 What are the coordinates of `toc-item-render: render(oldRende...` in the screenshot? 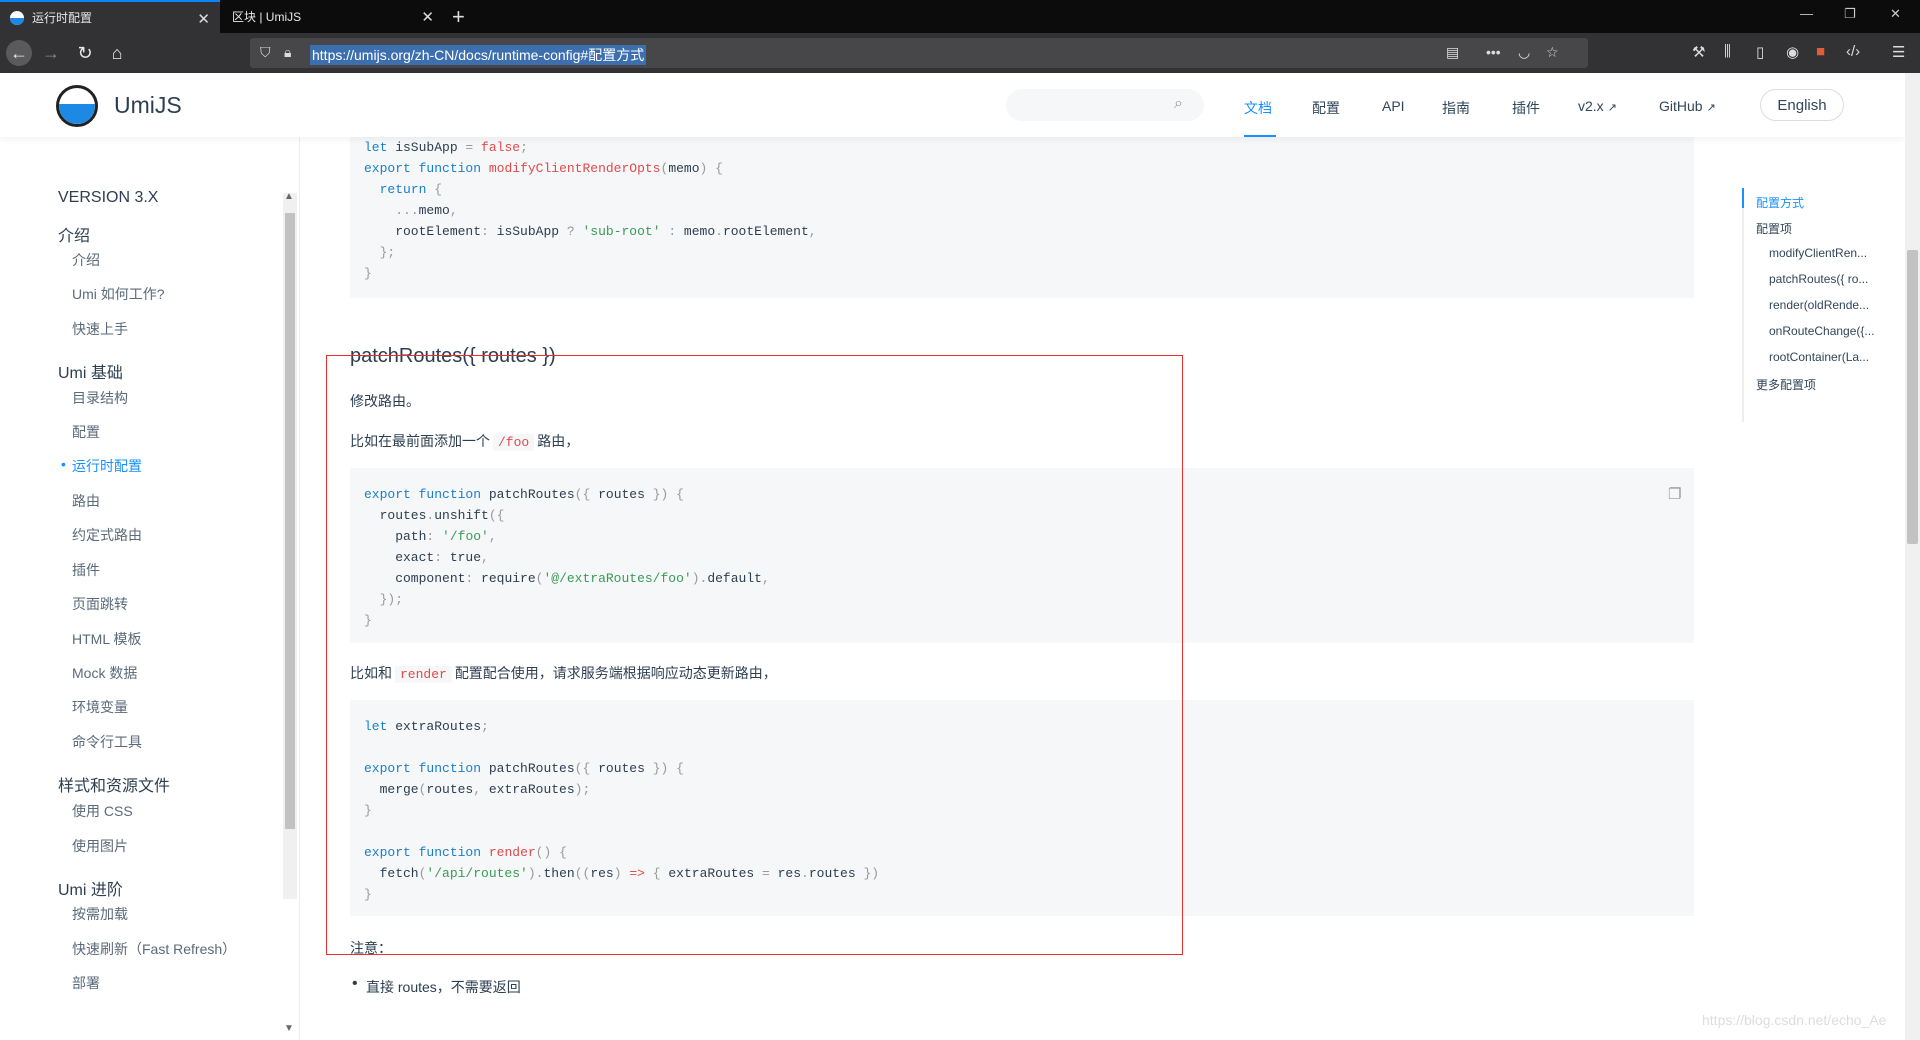 It's located at (1819, 305).